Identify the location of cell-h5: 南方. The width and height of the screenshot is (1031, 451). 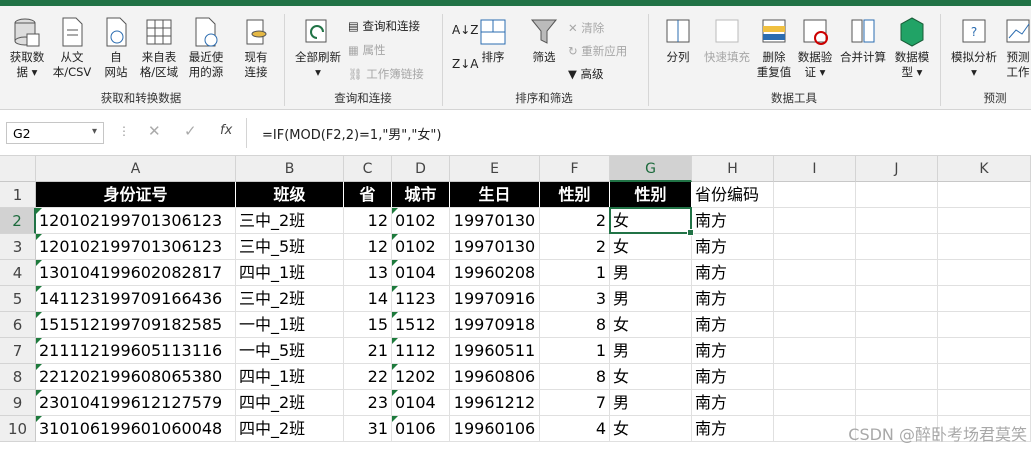
(733, 299).